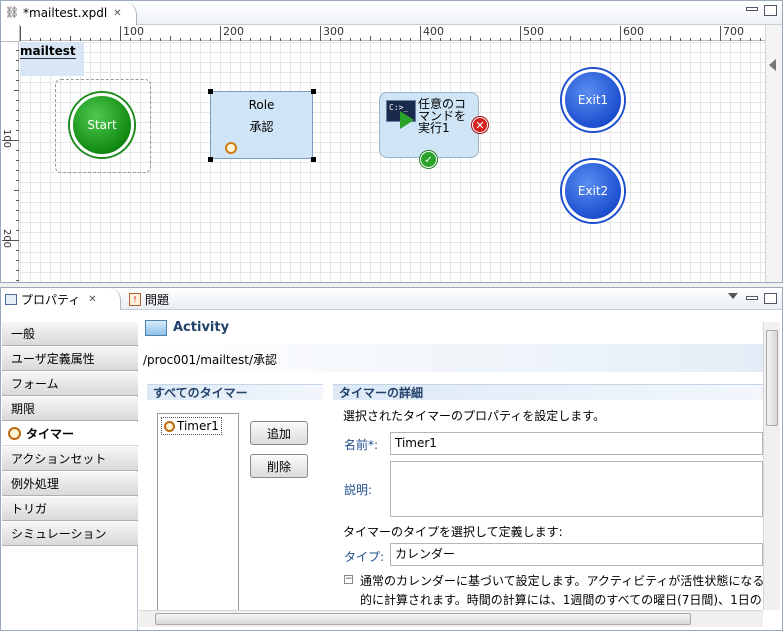 Image resolution: width=783 pixels, height=631 pixels. Describe the element at coordinates (70, 334) in the screenshot. I see `side-tab-general: 一般` at that location.